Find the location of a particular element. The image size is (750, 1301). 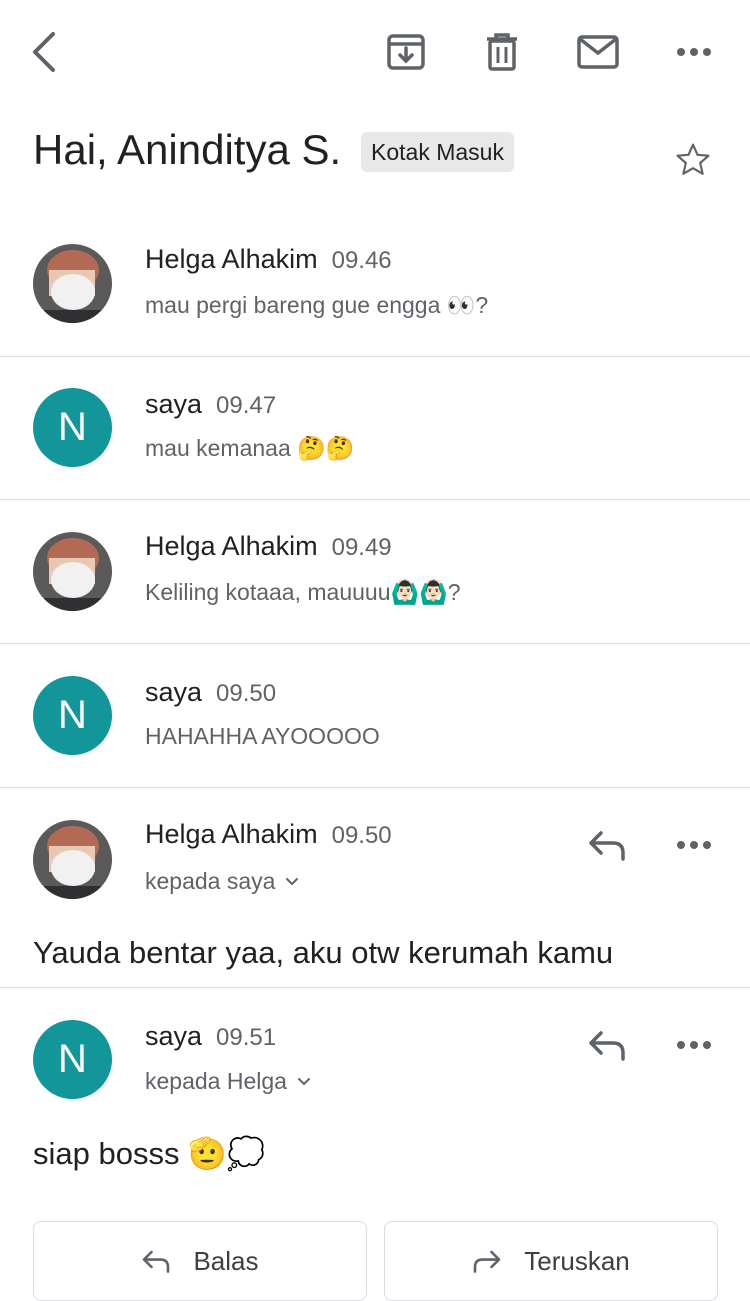

sender-line: saya 09.51 is located at coordinates (210, 1036).